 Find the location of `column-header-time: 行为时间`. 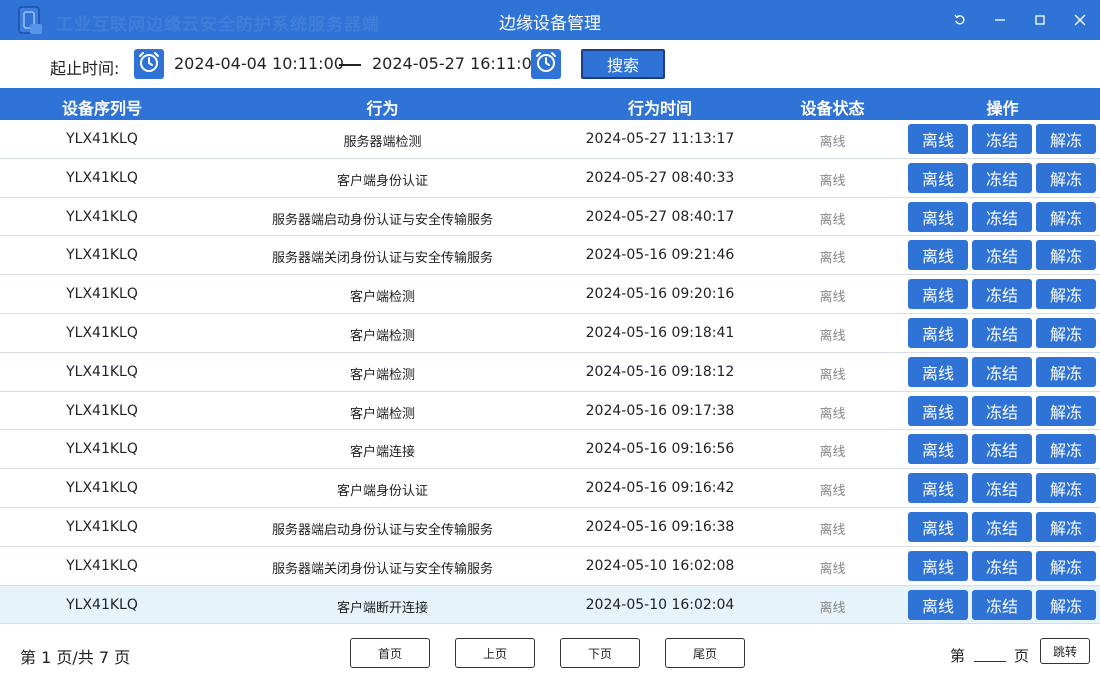

column-header-time: 行为时间 is located at coordinates (660, 107).